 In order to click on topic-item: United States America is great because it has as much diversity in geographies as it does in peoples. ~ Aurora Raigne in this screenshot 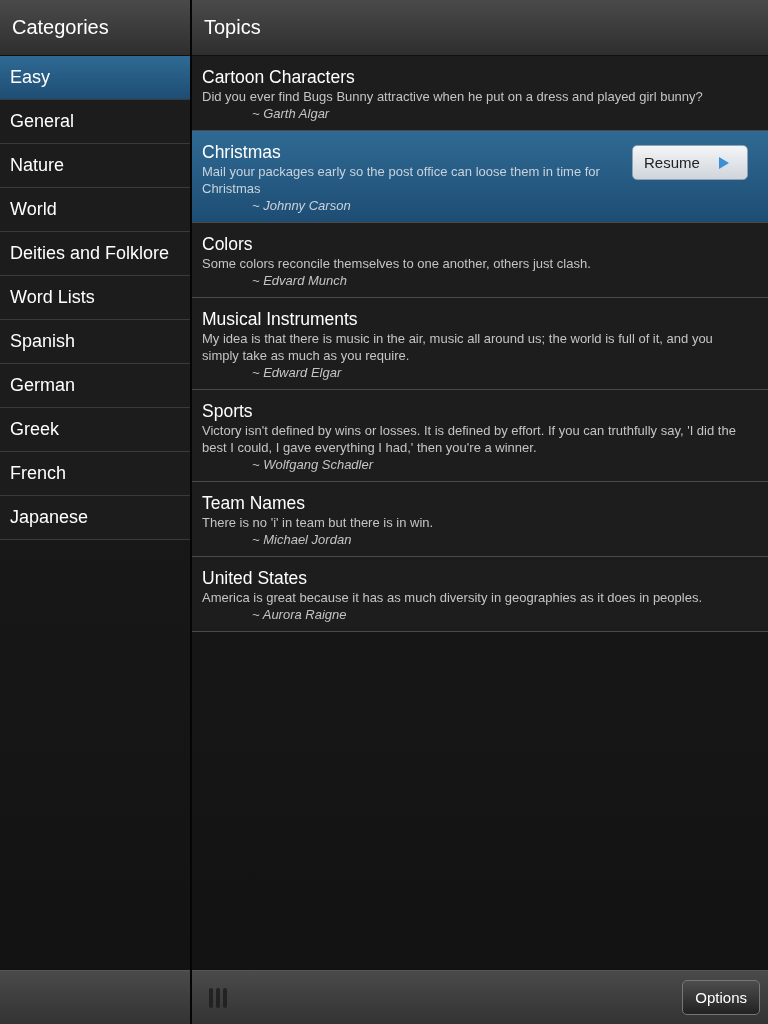, I will do `click(480, 594)`.